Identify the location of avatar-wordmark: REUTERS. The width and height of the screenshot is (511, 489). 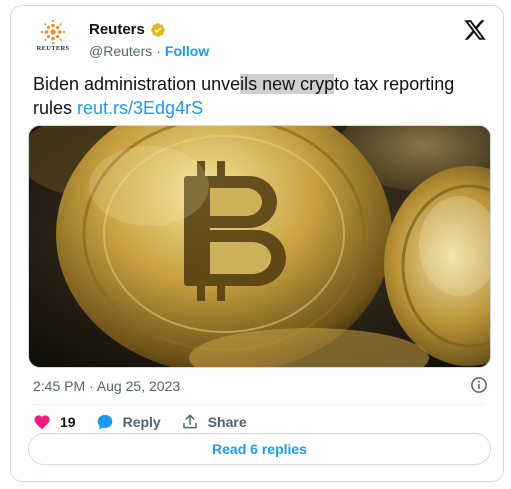
(53, 48).